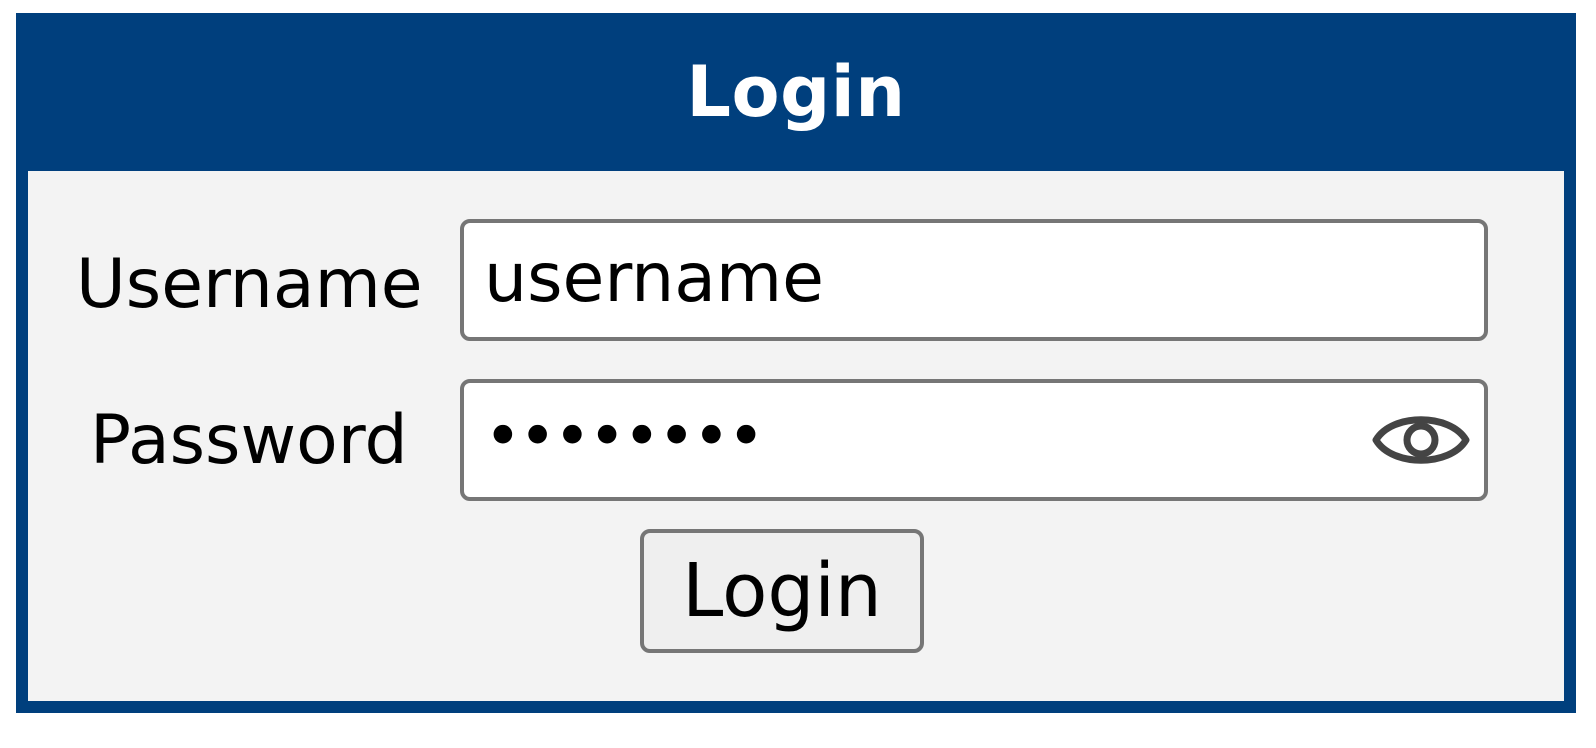 Image resolution: width=1596 pixels, height=748 pixels. Describe the element at coordinates (624, 437) in the screenshot. I see `password-value: ••••••••` at that location.